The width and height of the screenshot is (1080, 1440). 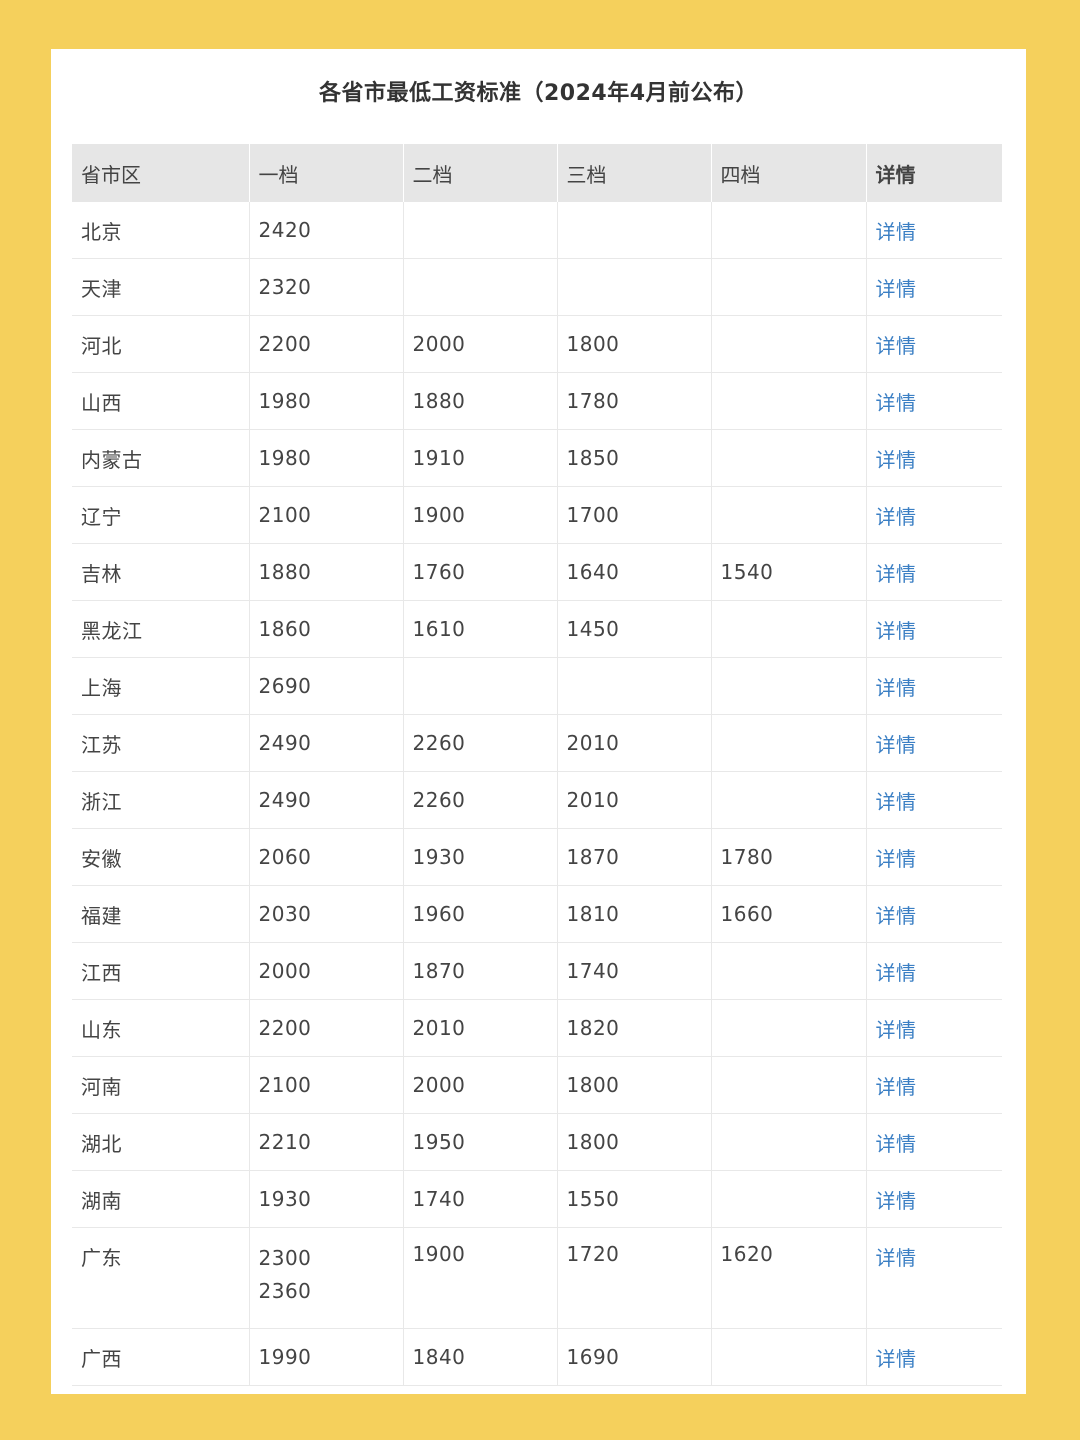 What do you see at coordinates (285, 1291) in the screenshot?
I see `cell-tier-1-line-2: 2360` at bounding box center [285, 1291].